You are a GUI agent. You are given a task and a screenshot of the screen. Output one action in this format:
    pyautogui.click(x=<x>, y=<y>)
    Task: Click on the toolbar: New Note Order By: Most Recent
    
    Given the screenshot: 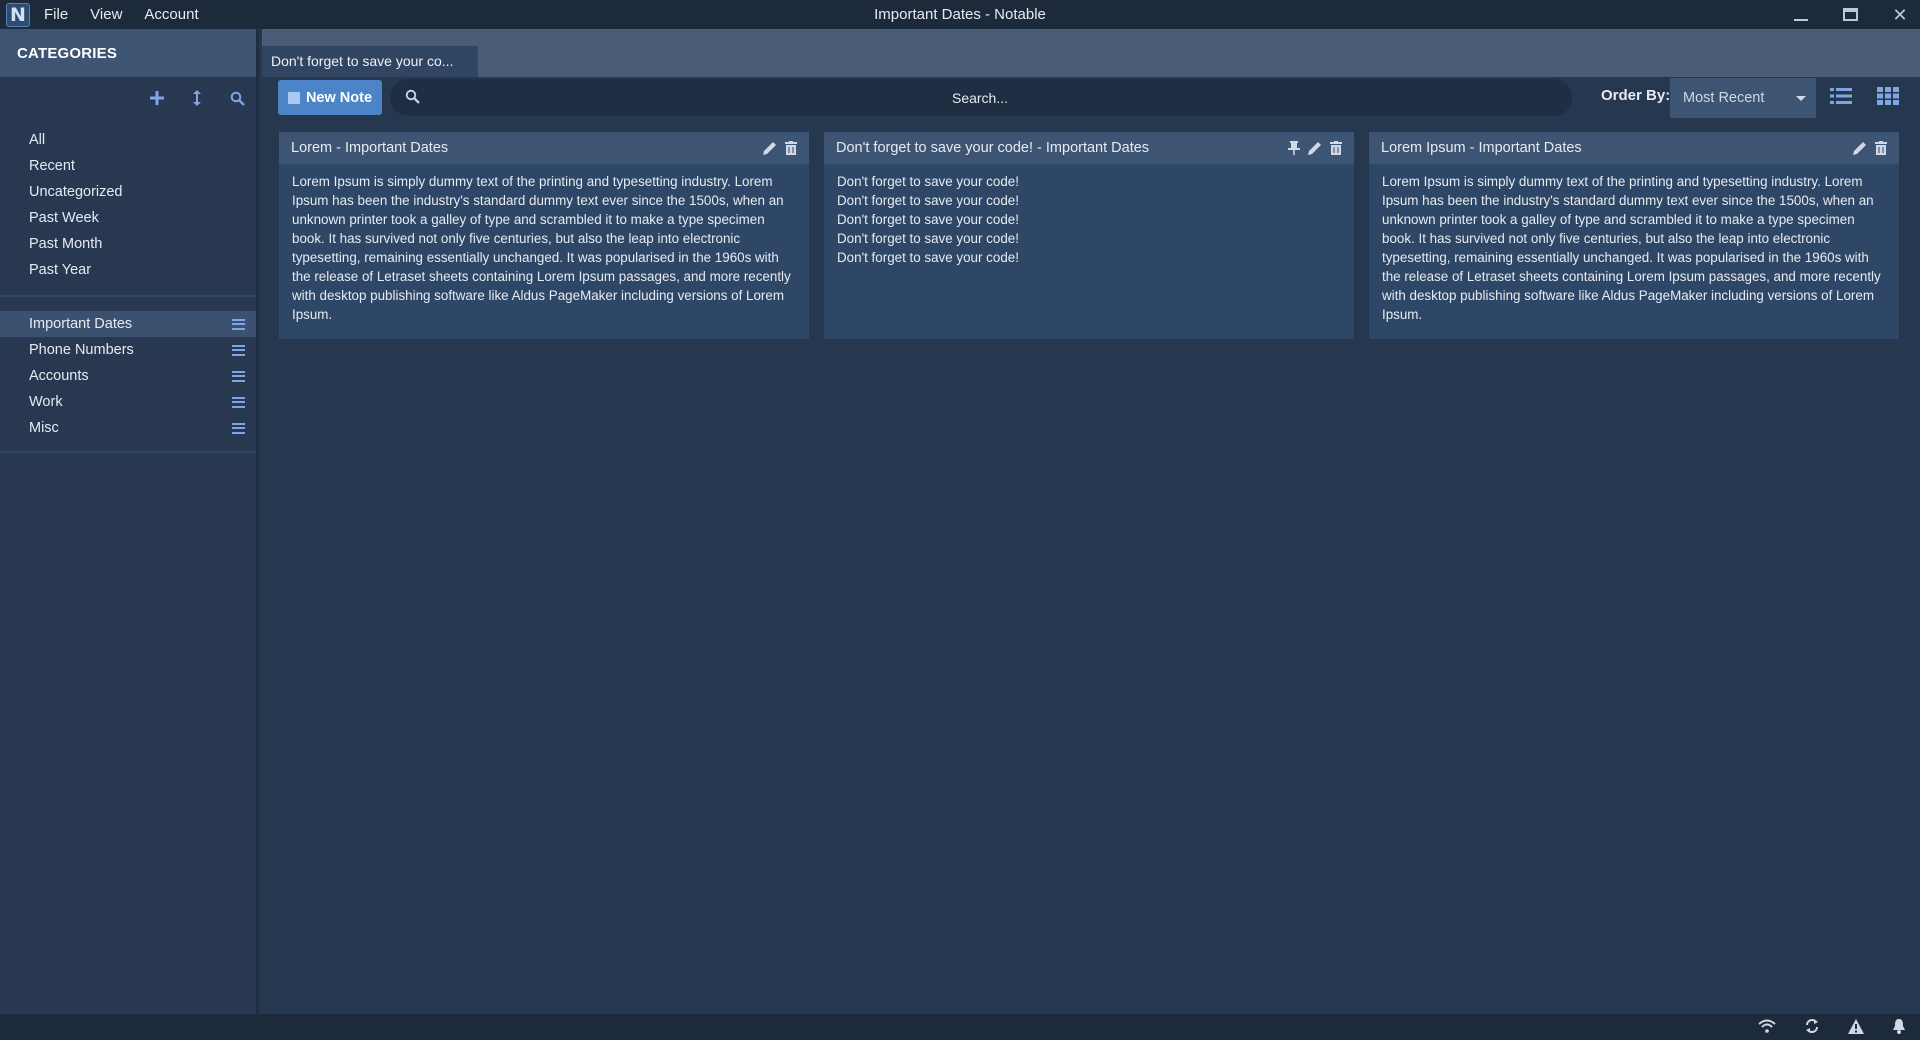 What is the action you would take?
    pyautogui.click(x=1091, y=101)
    